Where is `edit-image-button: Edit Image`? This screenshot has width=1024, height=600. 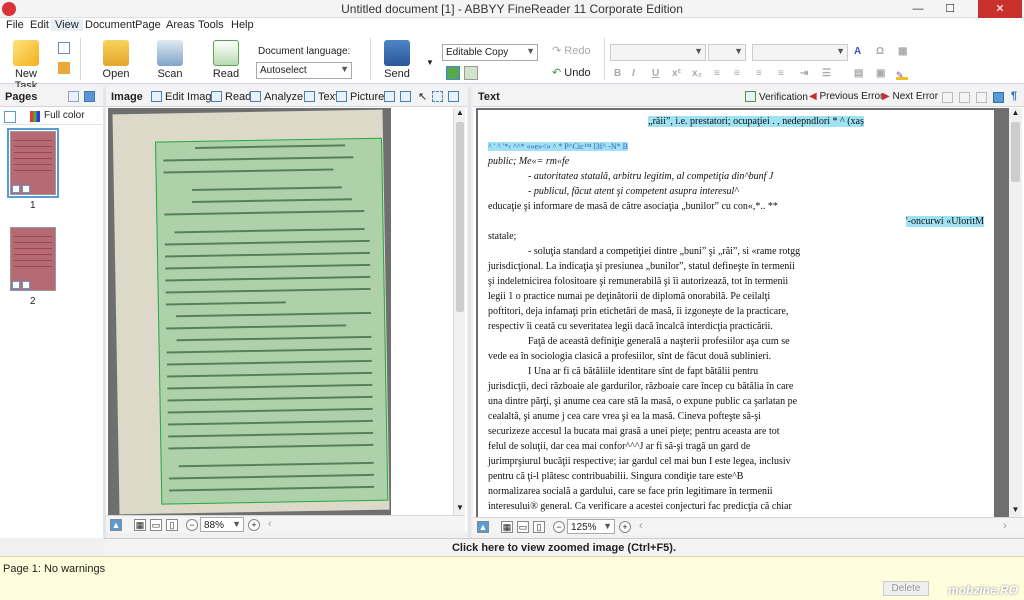
edit-image-button: Edit Image is located at coordinates (184, 97).